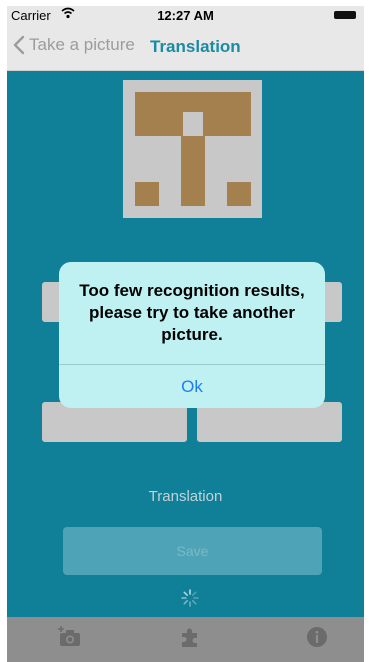 Image resolution: width=371 pixels, height=662 pixels. Describe the element at coordinates (185, 496) in the screenshot. I see `translation-label: Translation` at that location.